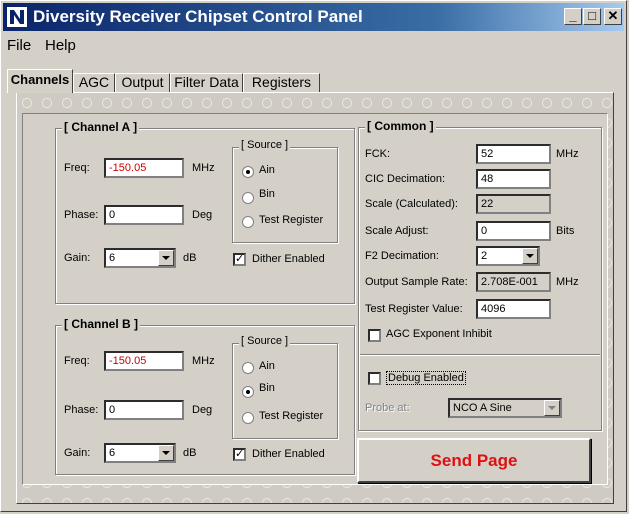  What do you see at coordinates (405, 179) in the screenshot?
I see `cic-label: CIC Decimation:` at bounding box center [405, 179].